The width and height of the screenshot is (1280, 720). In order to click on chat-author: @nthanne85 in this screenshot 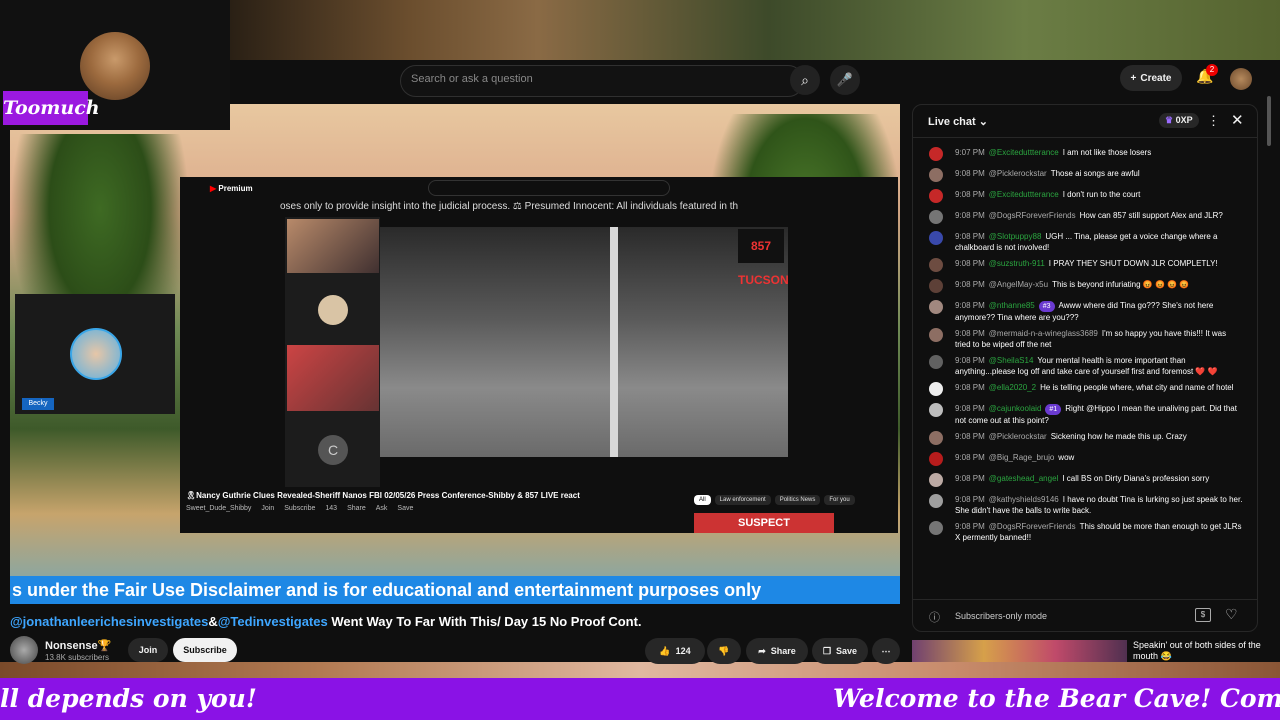, I will do `click(1012, 305)`.